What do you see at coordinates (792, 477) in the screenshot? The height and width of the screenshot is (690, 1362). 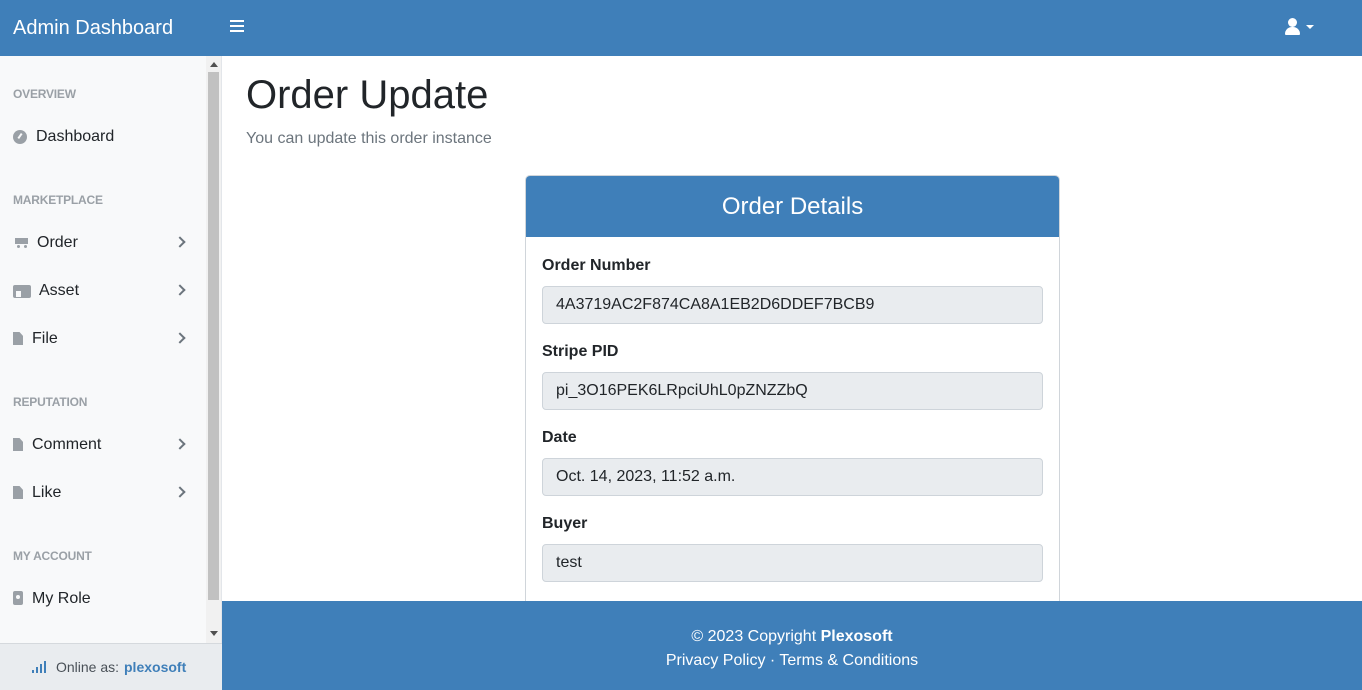 I see `date-field` at bounding box center [792, 477].